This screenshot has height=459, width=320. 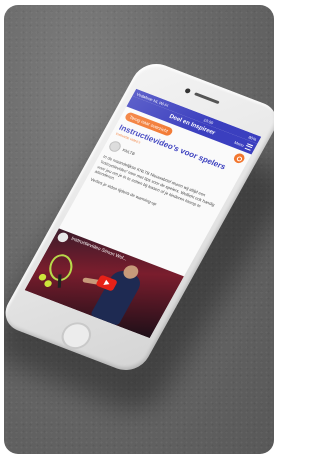 What do you see at coordinates (59, 281) in the screenshot?
I see `racket-handle` at bounding box center [59, 281].